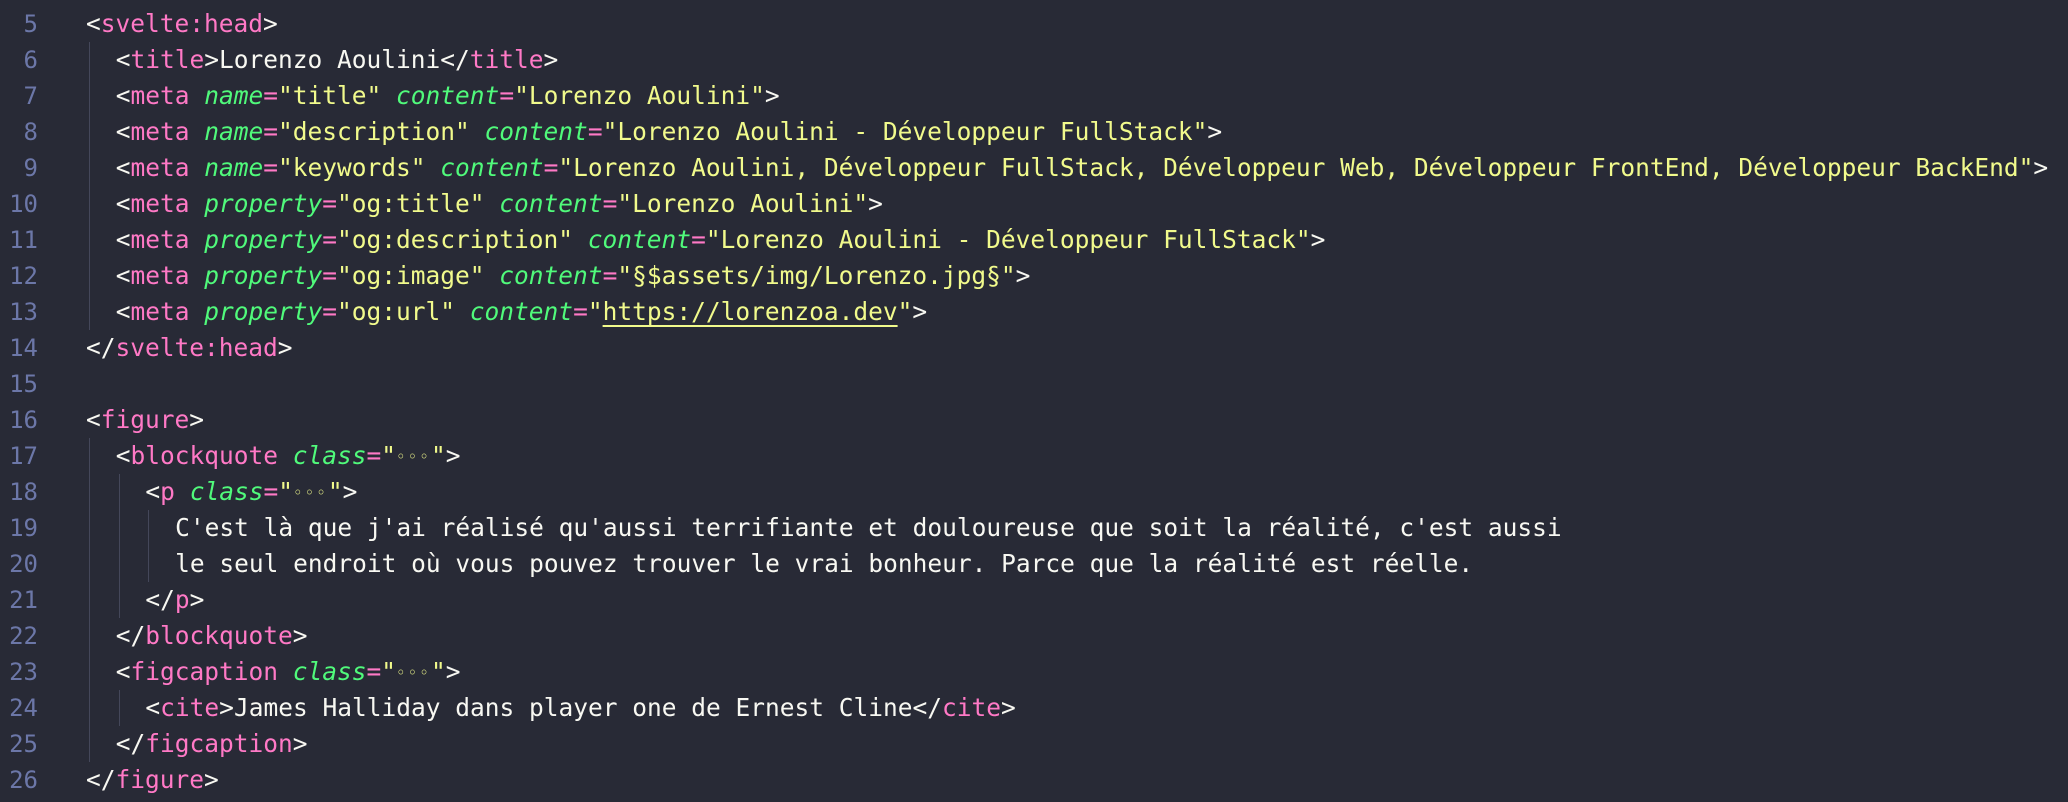  Describe the element at coordinates (352, 167) in the screenshot. I see `string-token: "keywords"` at that location.